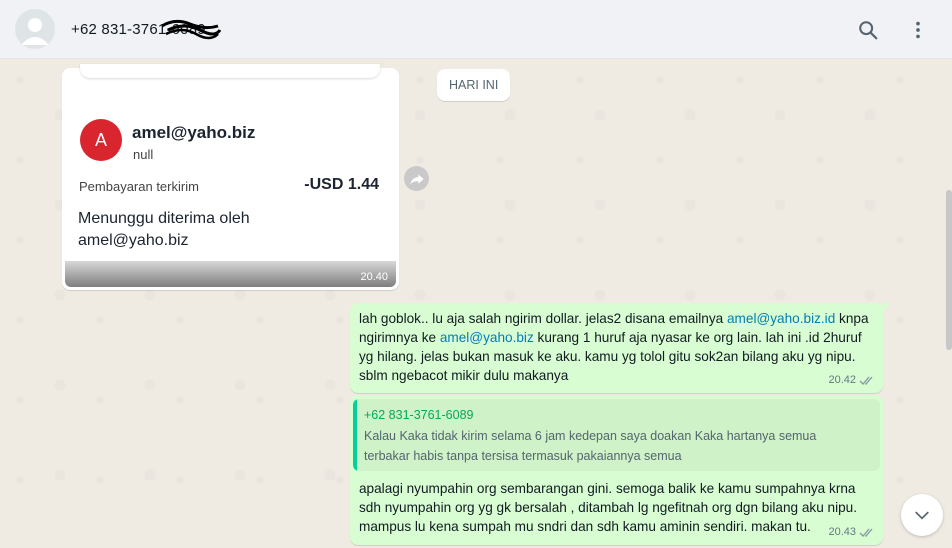 This screenshot has width=952, height=548. What do you see at coordinates (230, 71) in the screenshot?
I see `card-top-edge` at bounding box center [230, 71].